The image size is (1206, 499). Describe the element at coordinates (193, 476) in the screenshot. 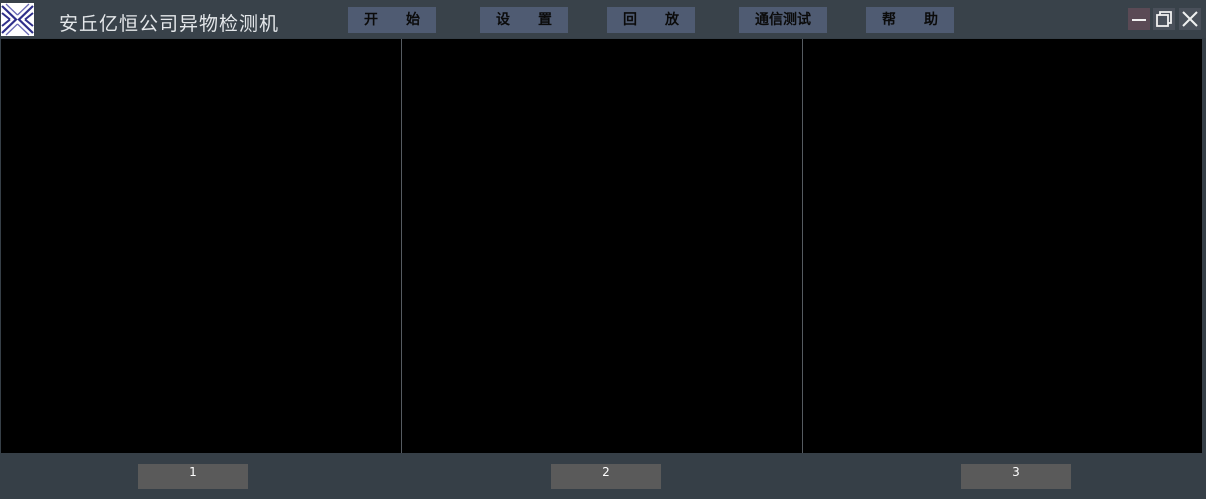

I see `camera-label-1: 1` at that location.